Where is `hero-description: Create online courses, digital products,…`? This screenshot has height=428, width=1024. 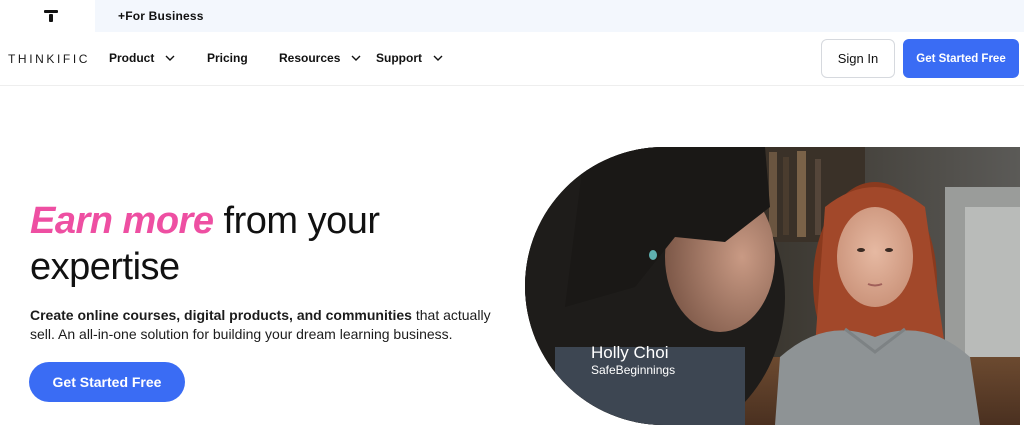 hero-description: Create online courses, digital products,… is located at coordinates (265, 324).